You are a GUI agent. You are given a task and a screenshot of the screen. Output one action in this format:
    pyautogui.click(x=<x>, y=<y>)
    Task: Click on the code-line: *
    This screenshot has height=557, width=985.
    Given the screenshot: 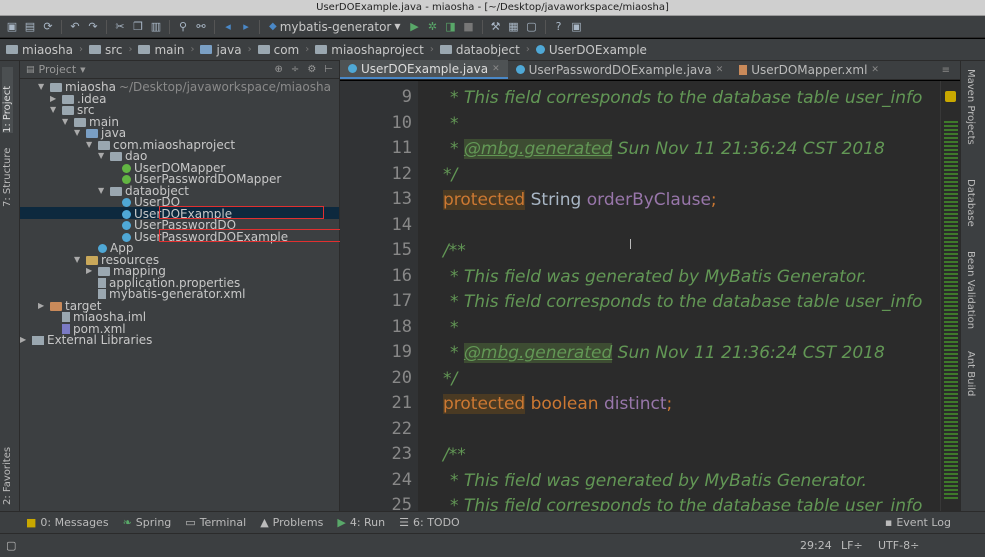 What is the action you would take?
    pyautogui.click(x=454, y=124)
    